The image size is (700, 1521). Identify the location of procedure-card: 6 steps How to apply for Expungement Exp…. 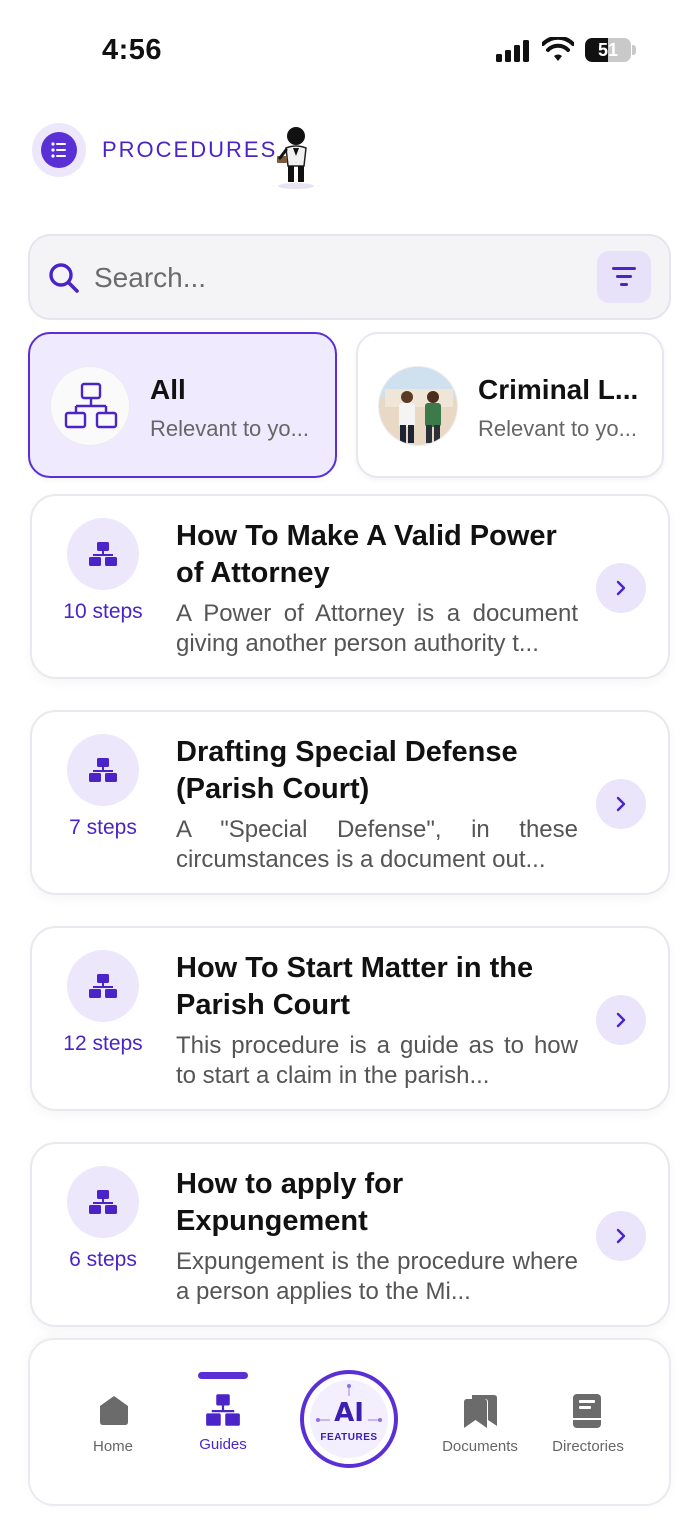
(350, 1234).